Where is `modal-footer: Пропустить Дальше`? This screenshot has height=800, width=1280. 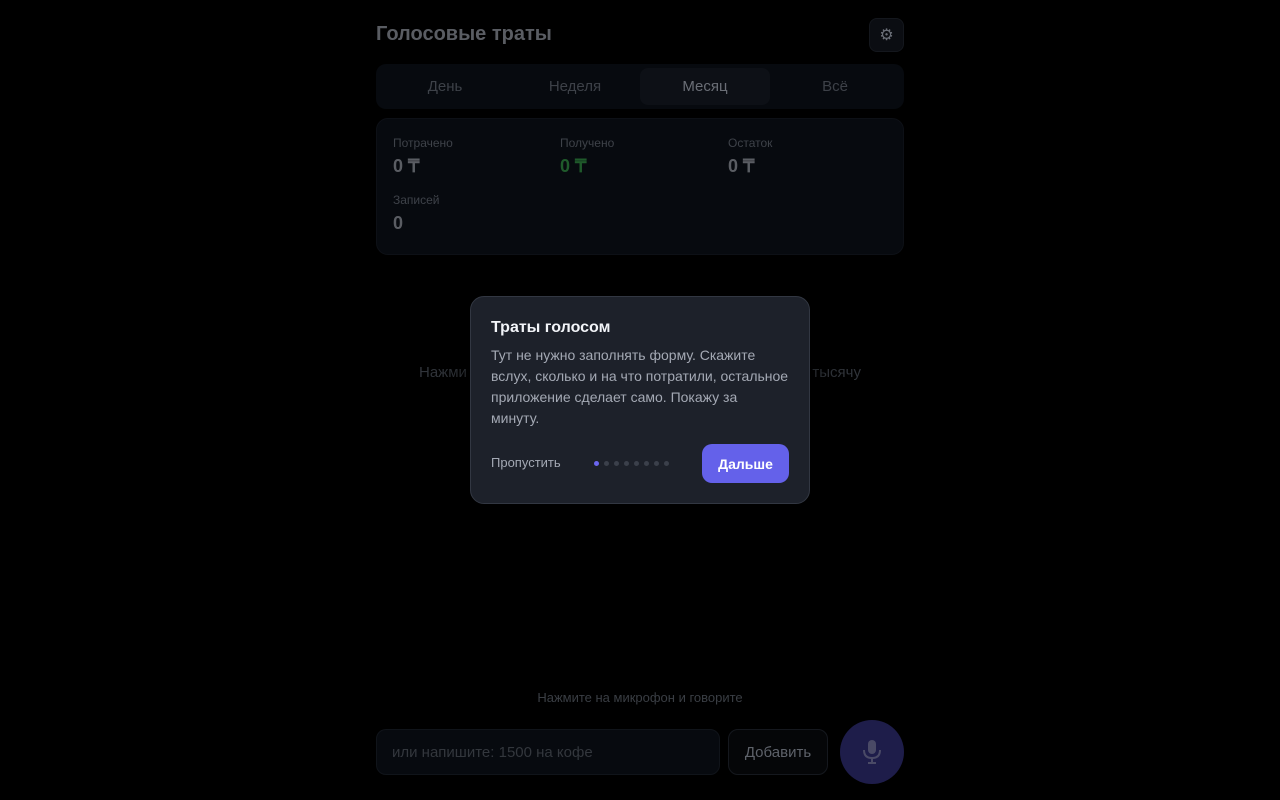
modal-footer: Пропустить Дальше is located at coordinates (640, 463).